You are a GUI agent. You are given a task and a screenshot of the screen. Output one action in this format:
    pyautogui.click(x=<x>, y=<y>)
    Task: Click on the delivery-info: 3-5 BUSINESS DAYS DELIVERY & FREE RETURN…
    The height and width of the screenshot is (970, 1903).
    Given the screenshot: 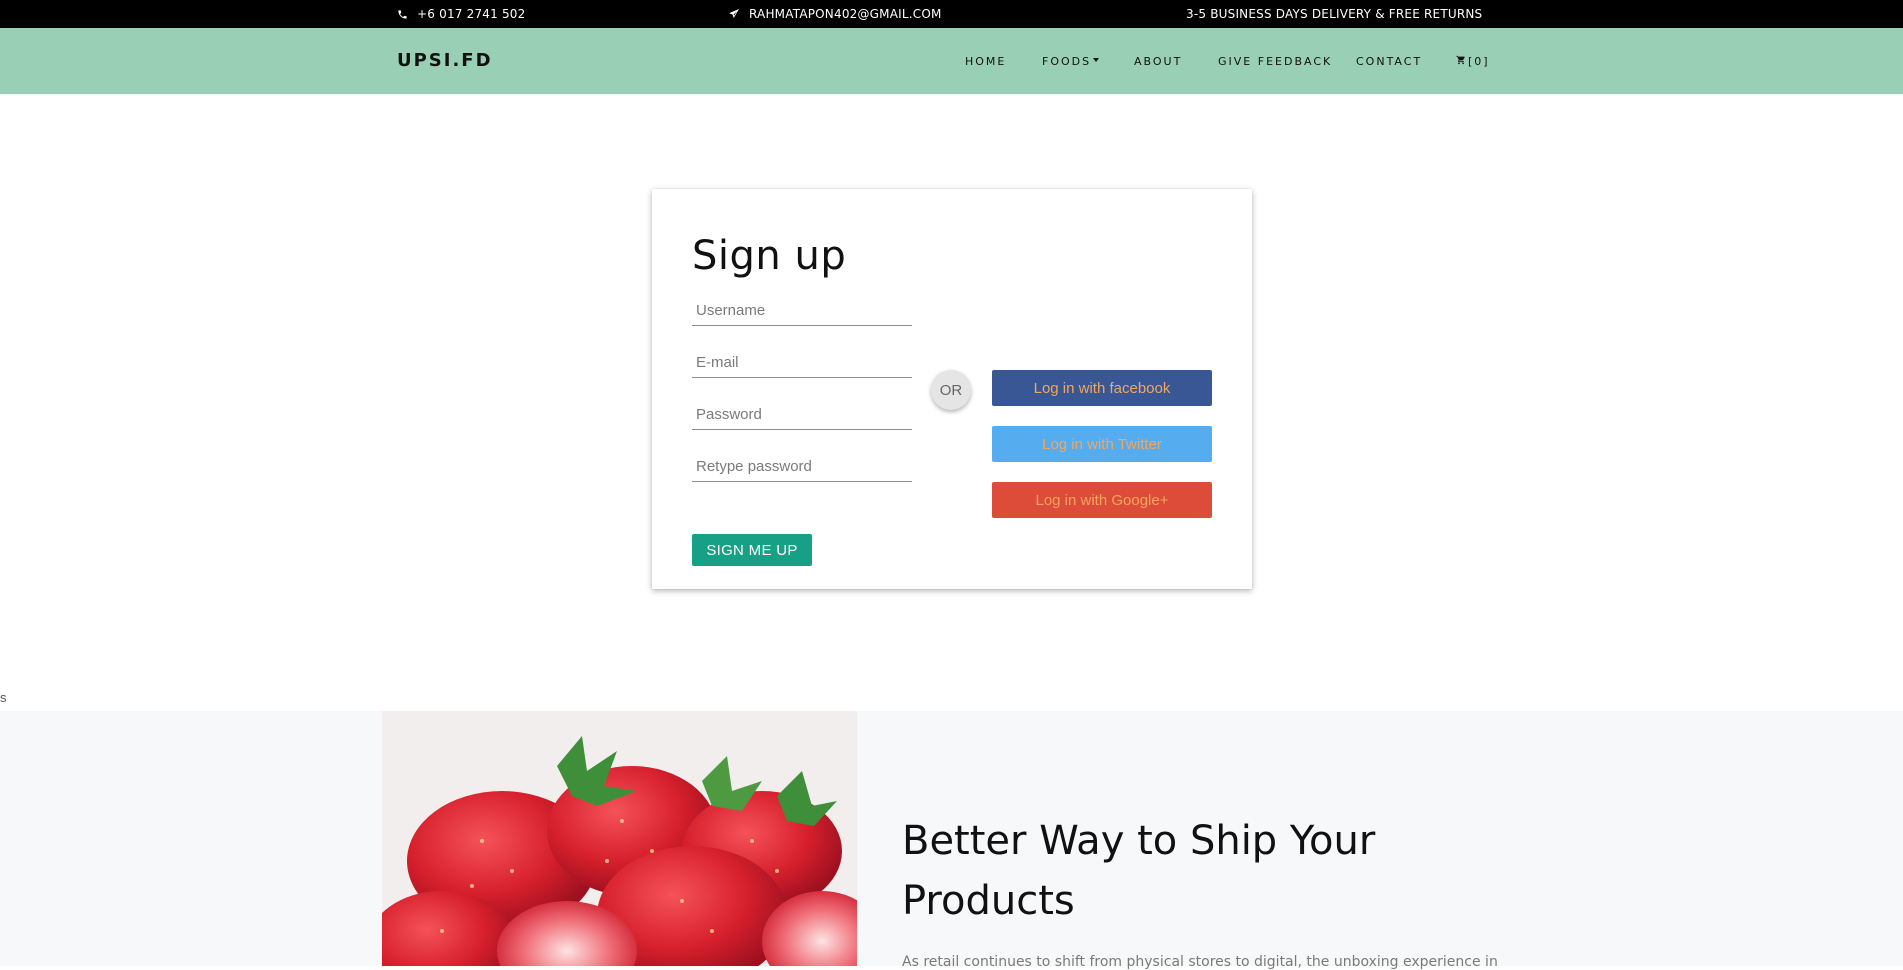 What is the action you would take?
    pyautogui.click(x=1334, y=14)
    